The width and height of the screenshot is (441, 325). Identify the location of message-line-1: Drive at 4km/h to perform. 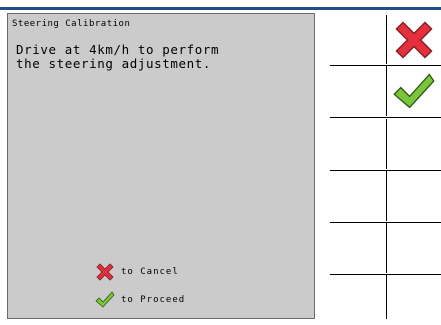
(118, 49).